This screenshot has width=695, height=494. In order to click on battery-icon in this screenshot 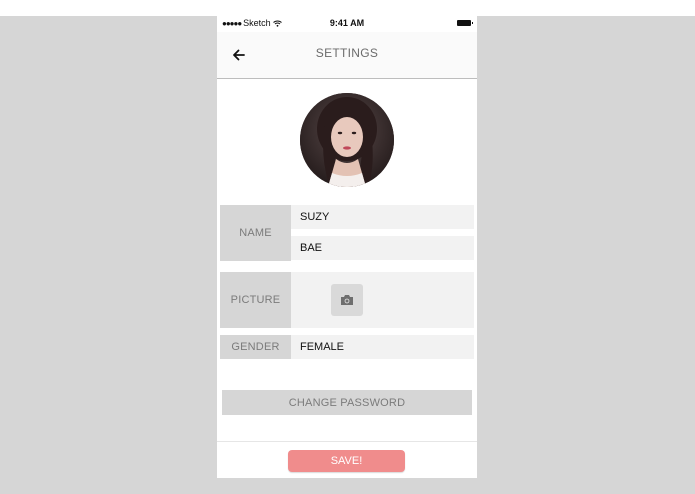, I will do `click(465, 23)`.